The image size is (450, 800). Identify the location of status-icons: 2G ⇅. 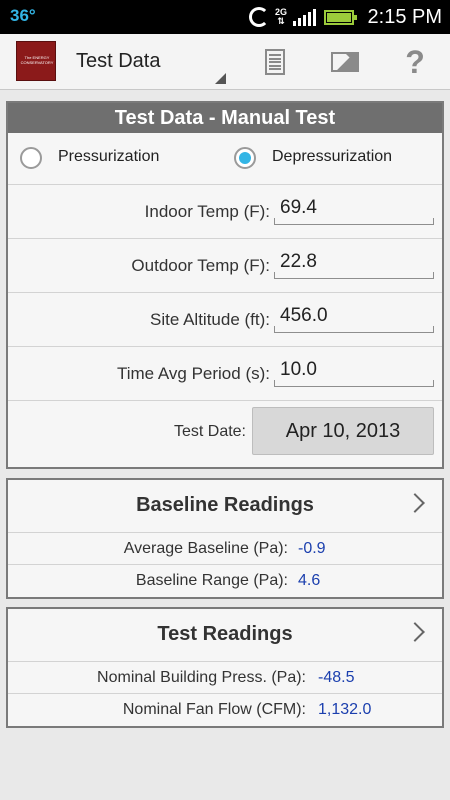
(303, 17).